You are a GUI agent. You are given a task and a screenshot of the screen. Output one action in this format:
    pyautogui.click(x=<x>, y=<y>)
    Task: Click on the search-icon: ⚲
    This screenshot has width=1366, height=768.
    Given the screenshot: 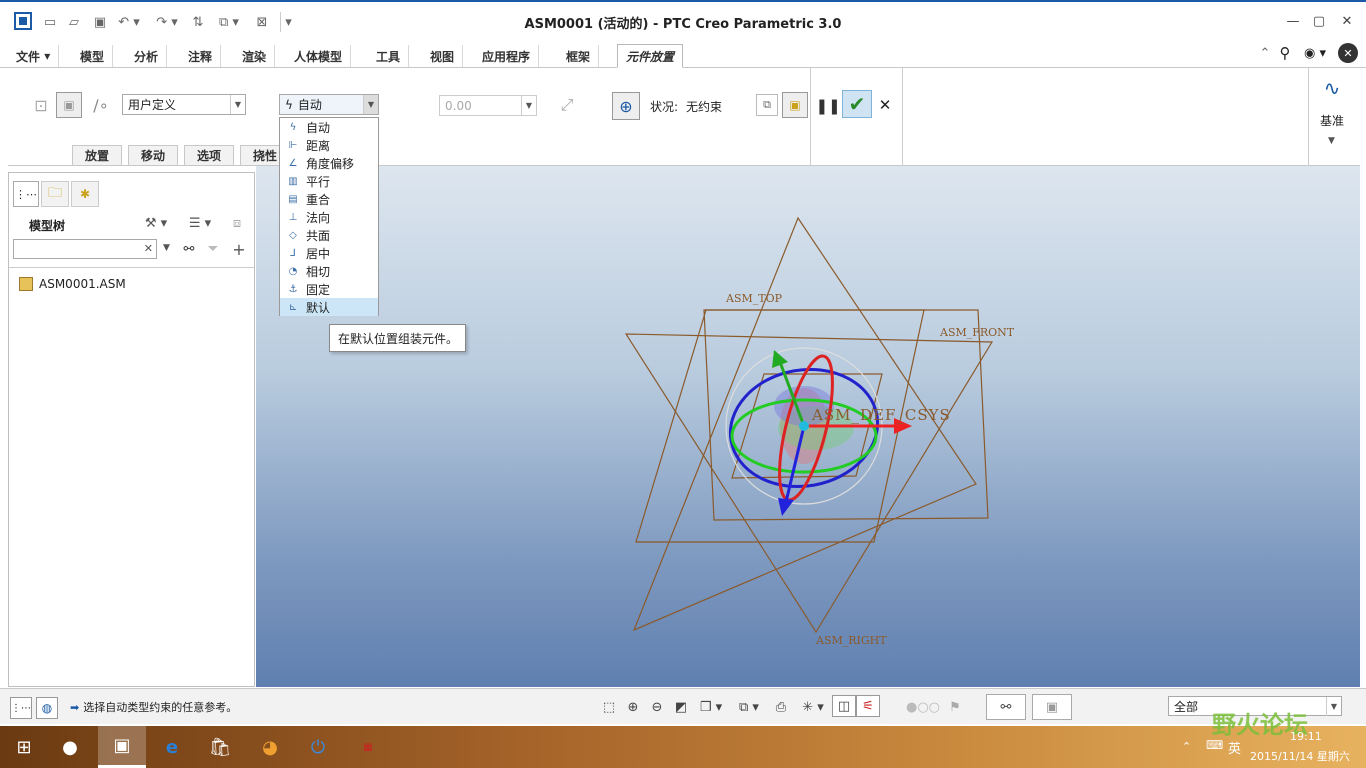 What is the action you would take?
    pyautogui.click(x=1285, y=53)
    